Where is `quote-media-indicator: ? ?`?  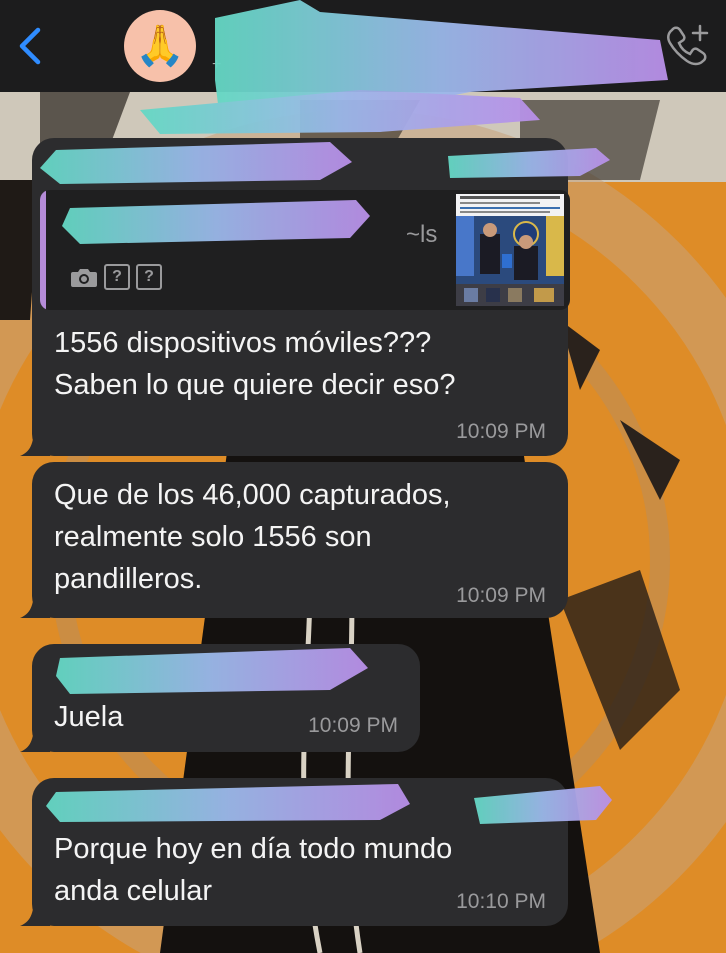
quote-media-indicator: ? ? is located at coordinates (116, 277).